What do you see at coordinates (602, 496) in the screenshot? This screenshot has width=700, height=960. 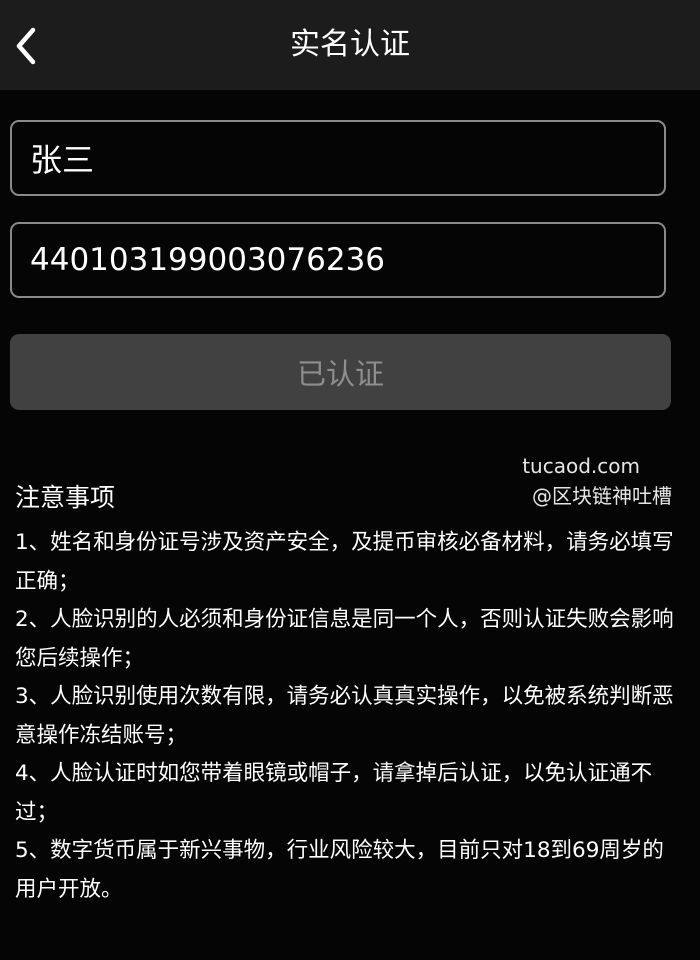 I see `watermark-handle: @区块链神吐槽` at bounding box center [602, 496].